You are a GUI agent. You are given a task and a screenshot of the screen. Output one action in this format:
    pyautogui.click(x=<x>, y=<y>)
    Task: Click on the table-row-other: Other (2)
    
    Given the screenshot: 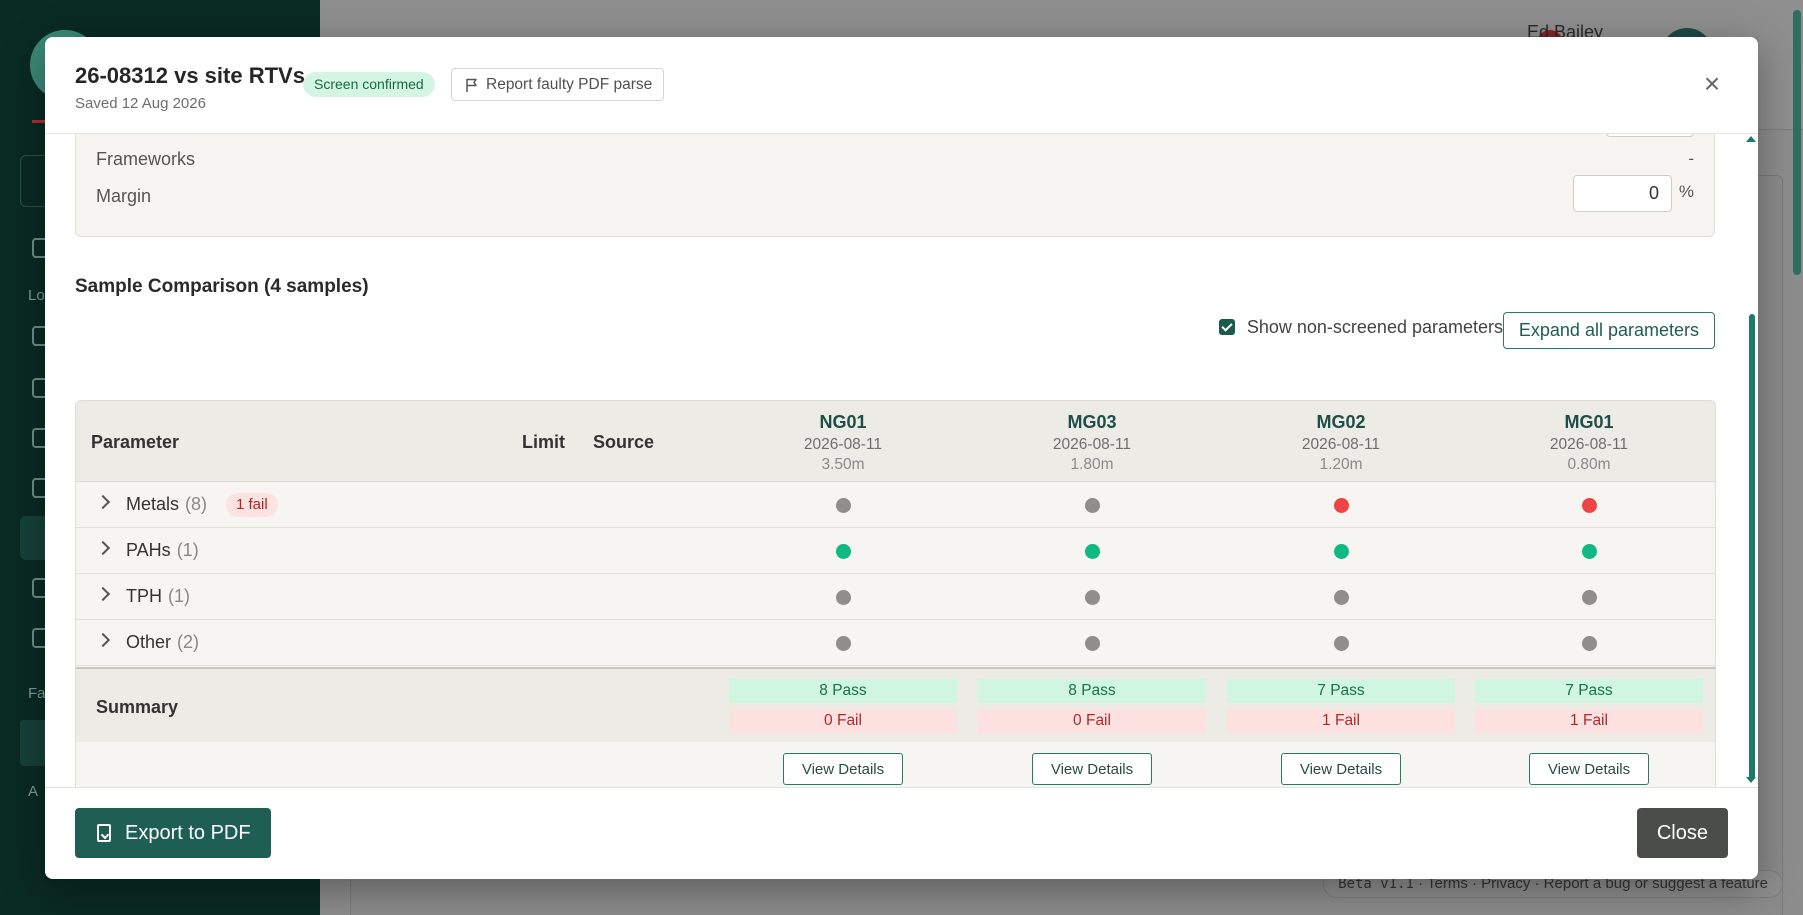 What is the action you would take?
    pyautogui.click(x=895, y=643)
    